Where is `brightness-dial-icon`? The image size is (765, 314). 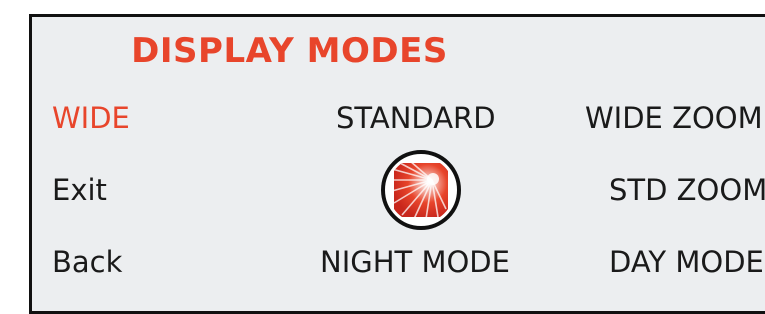
brightness-dial-icon is located at coordinates (421, 190).